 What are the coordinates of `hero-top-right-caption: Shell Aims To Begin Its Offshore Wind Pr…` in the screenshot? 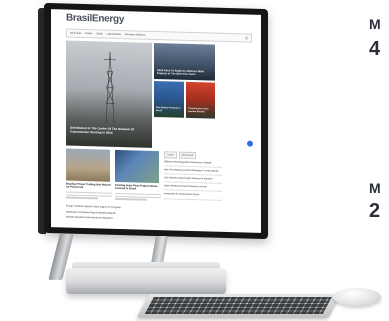 It's located at (181, 73).